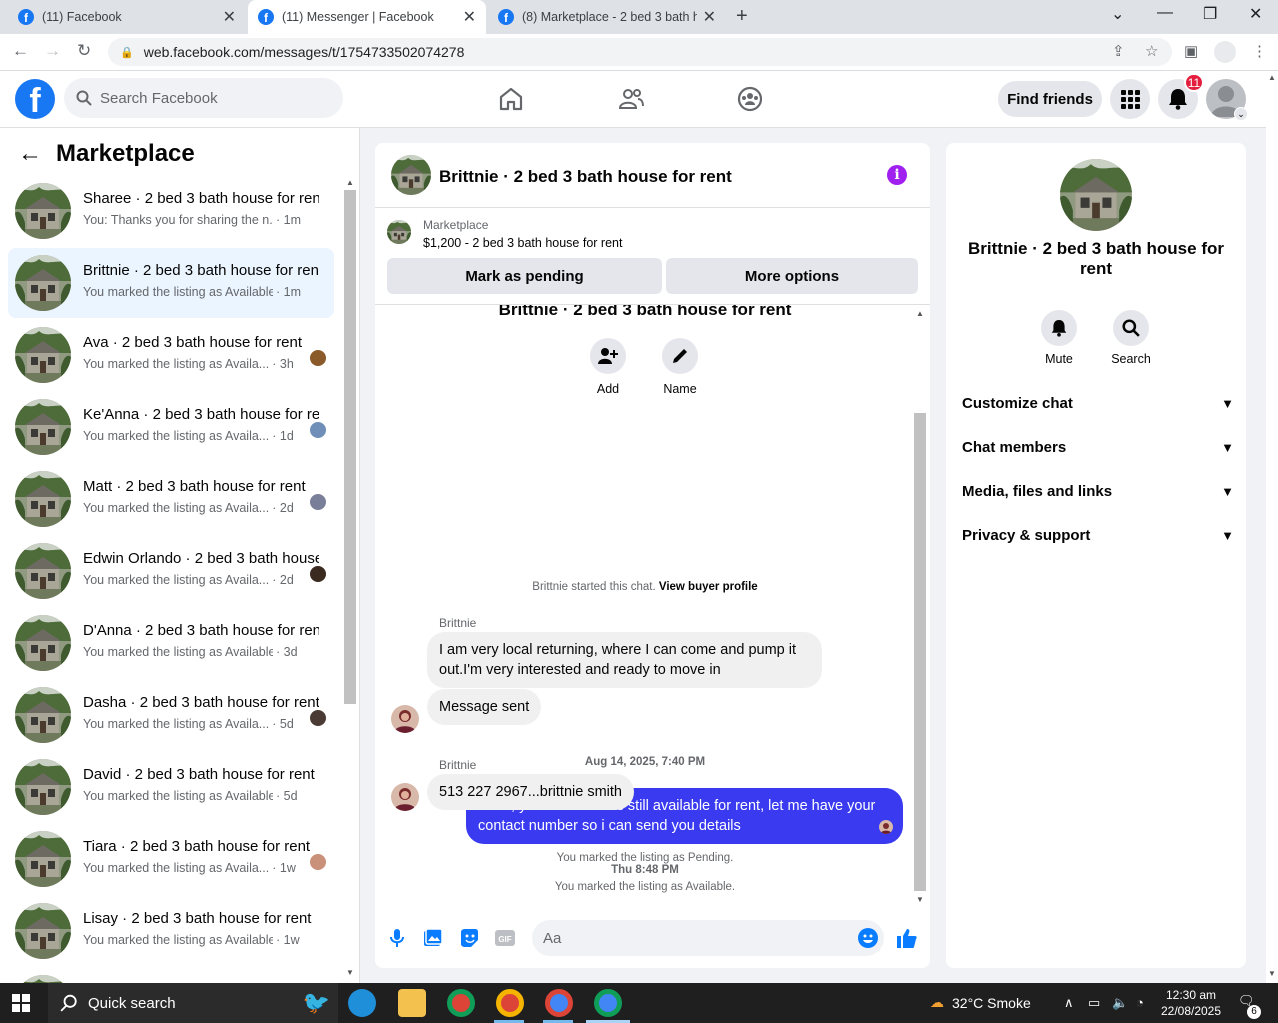  What do you see at coordinates (52, 51) in the screenshot?
I see `forward-arrow-icon: →` at bounding box center [52, 51].